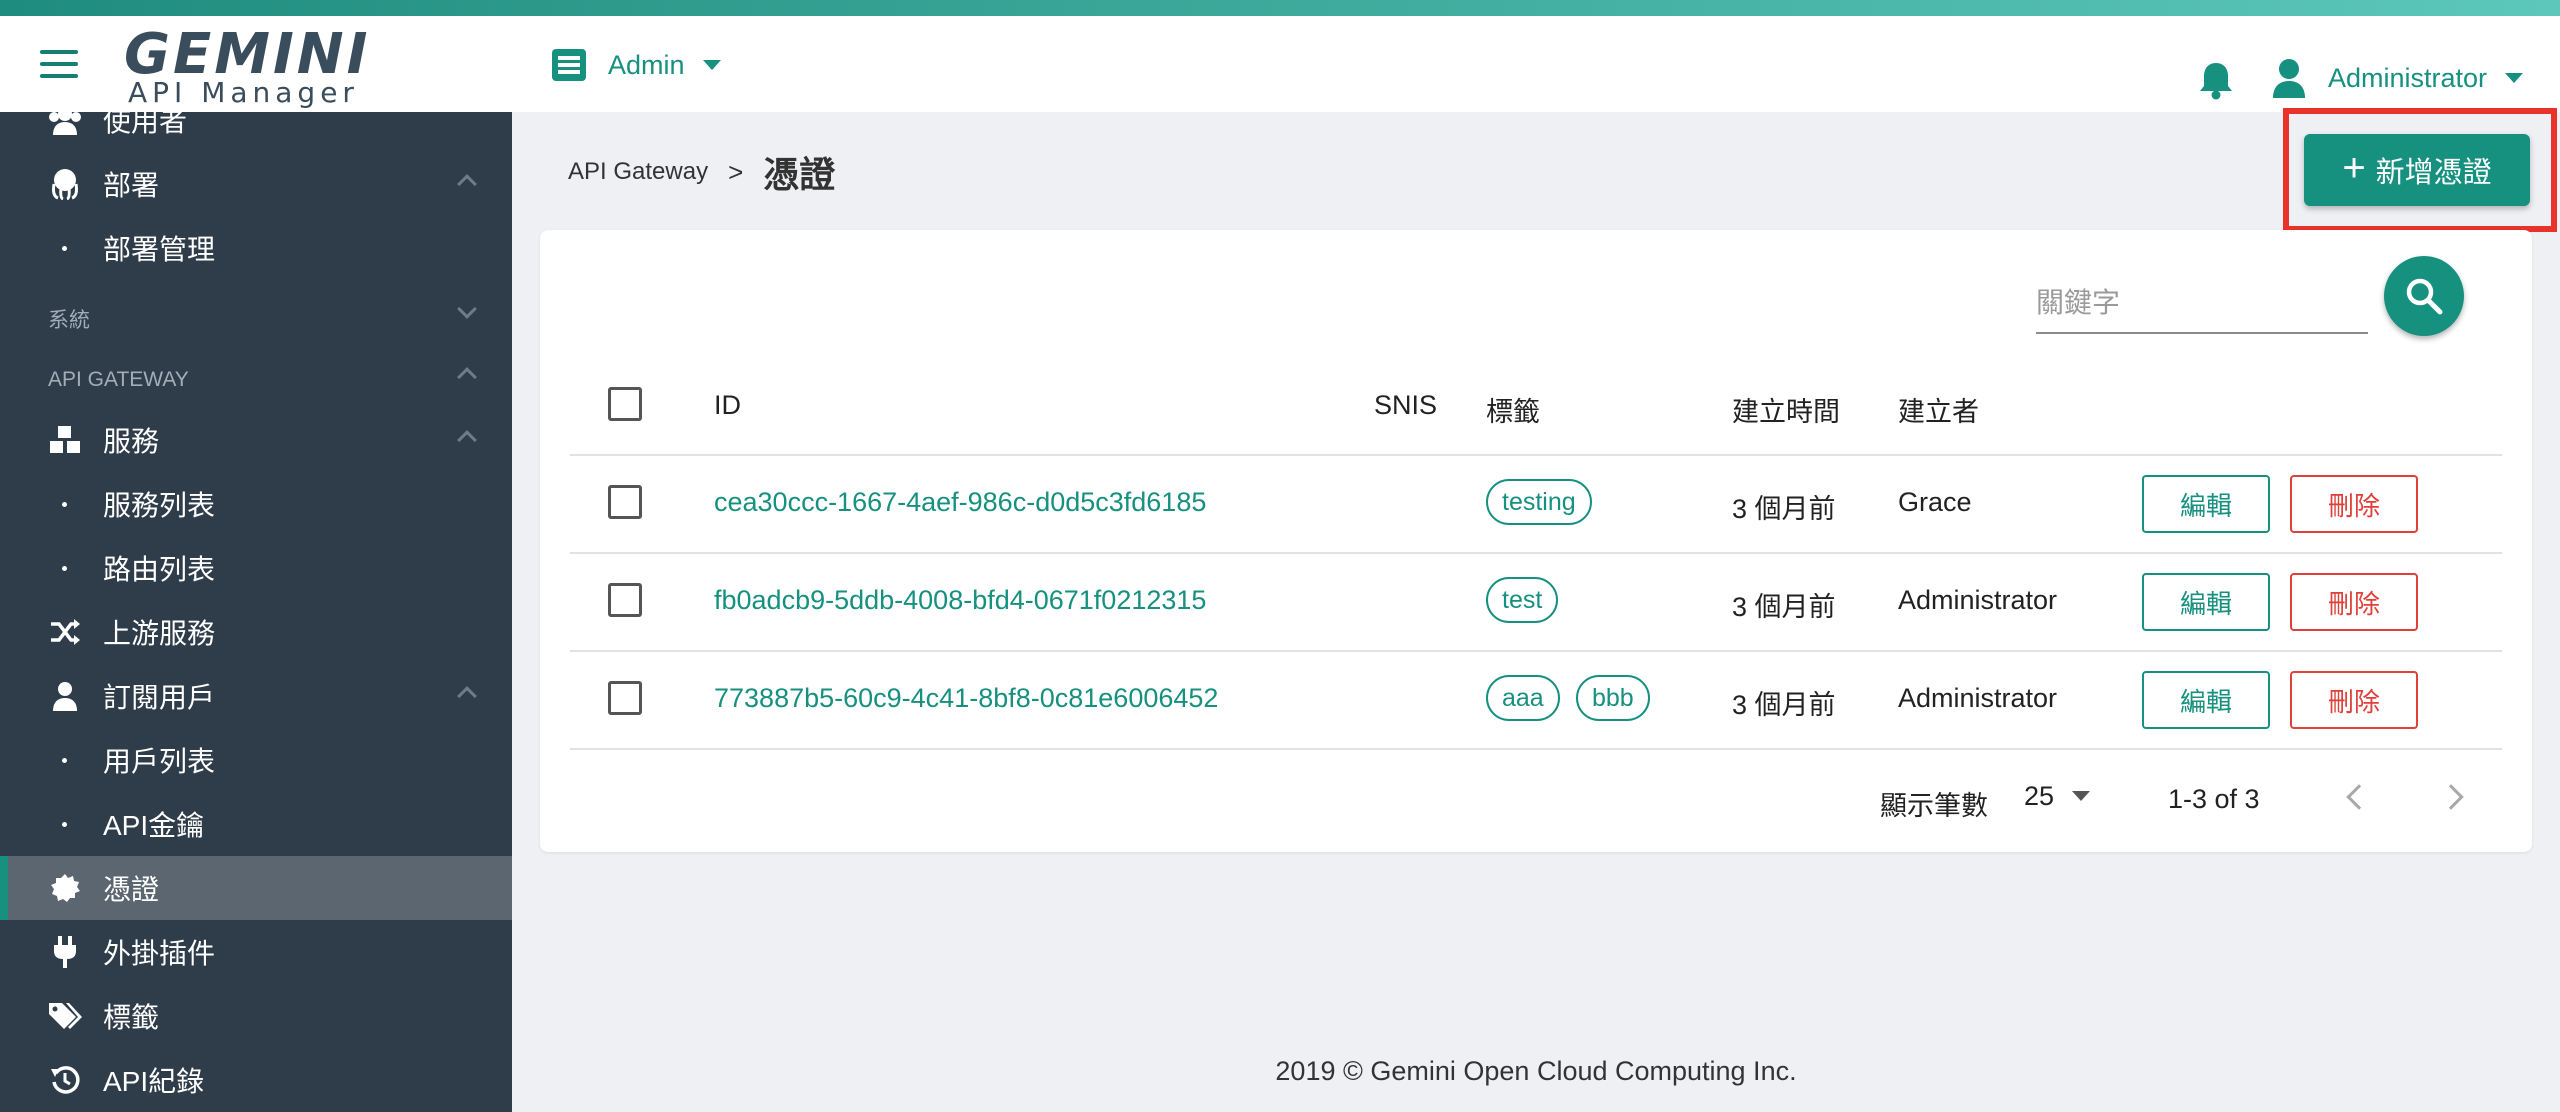  What do you see at coordinates (2408, 77) in the screenshot?
I see `user-menu-label: Administrator` at bounding box center [2408, 77].